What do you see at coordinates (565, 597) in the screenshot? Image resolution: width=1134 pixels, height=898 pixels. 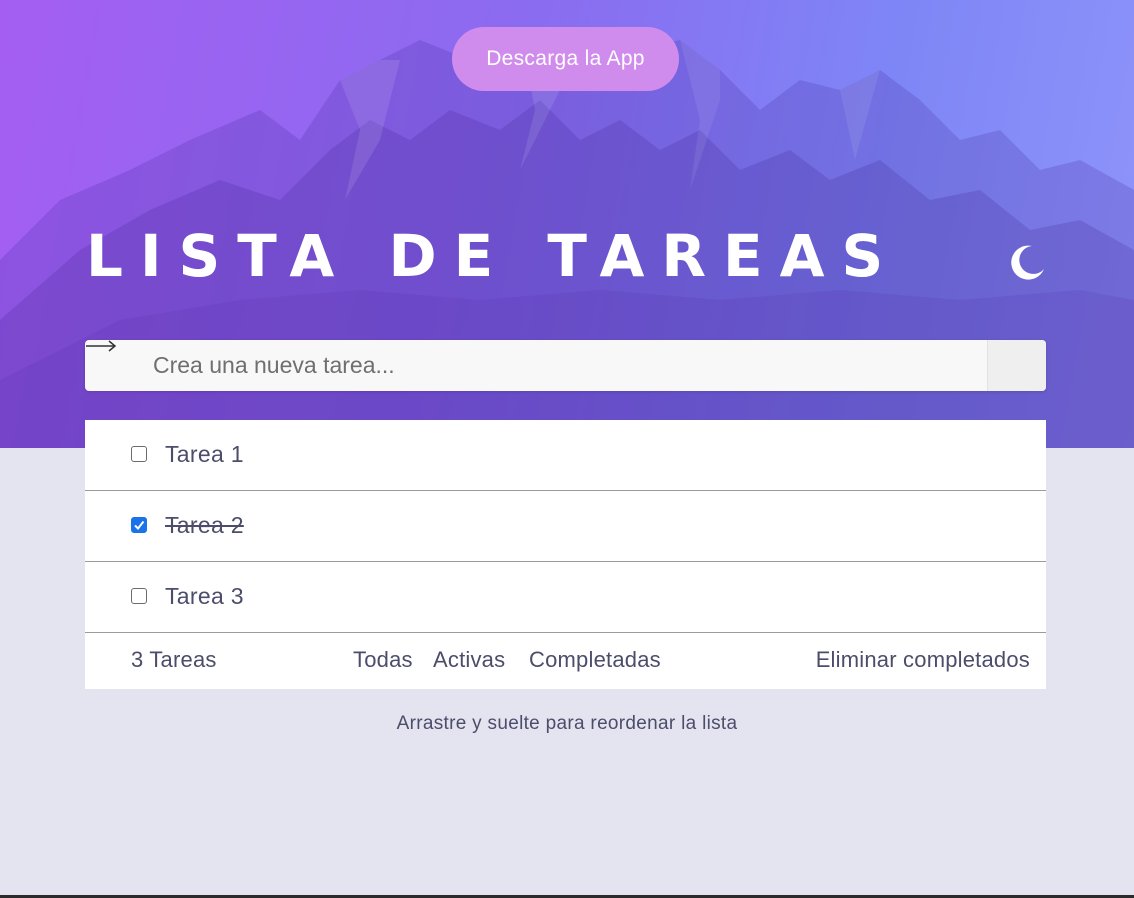 I see `task-item: Tarea 3` at bounding box center [565, 597].